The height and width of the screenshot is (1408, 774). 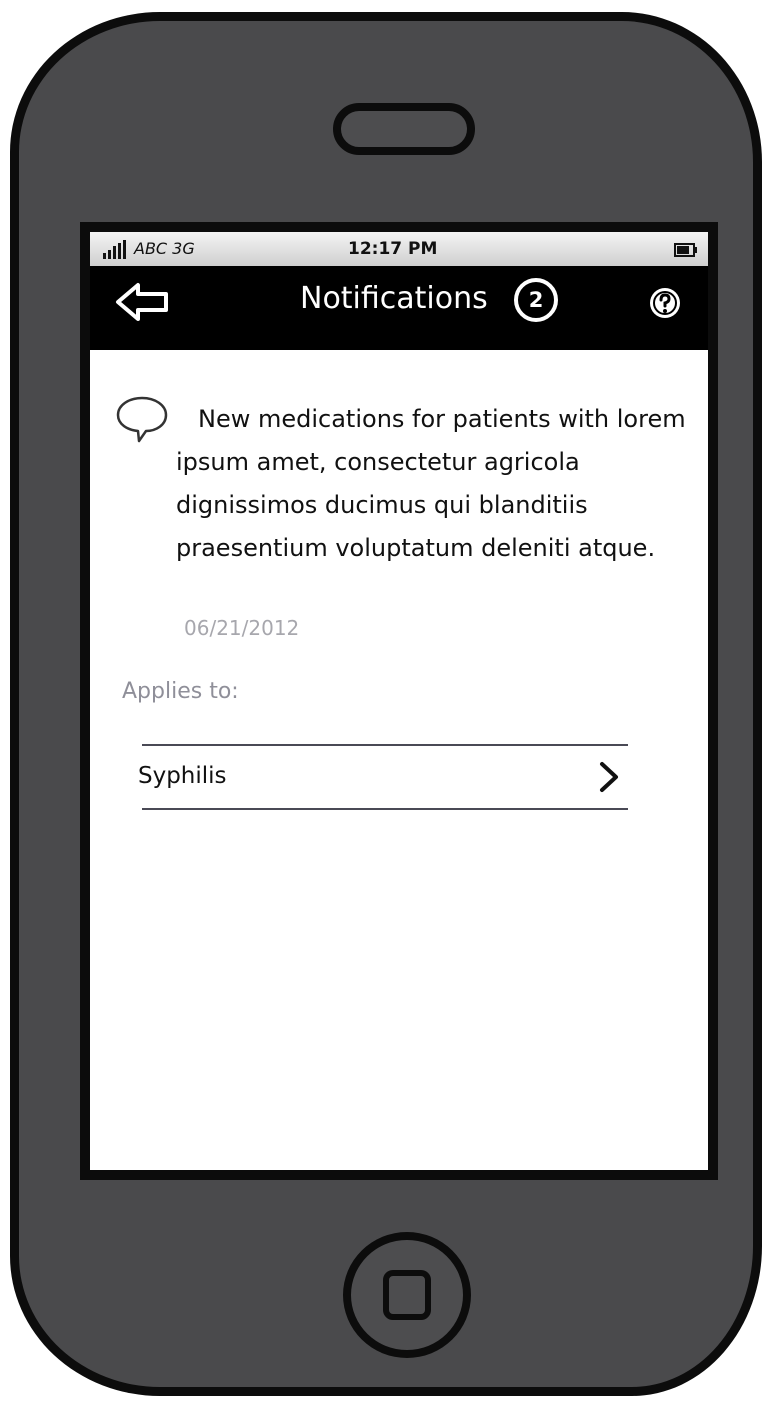 I want to click on battery-icon, so click(x=685, y=250).